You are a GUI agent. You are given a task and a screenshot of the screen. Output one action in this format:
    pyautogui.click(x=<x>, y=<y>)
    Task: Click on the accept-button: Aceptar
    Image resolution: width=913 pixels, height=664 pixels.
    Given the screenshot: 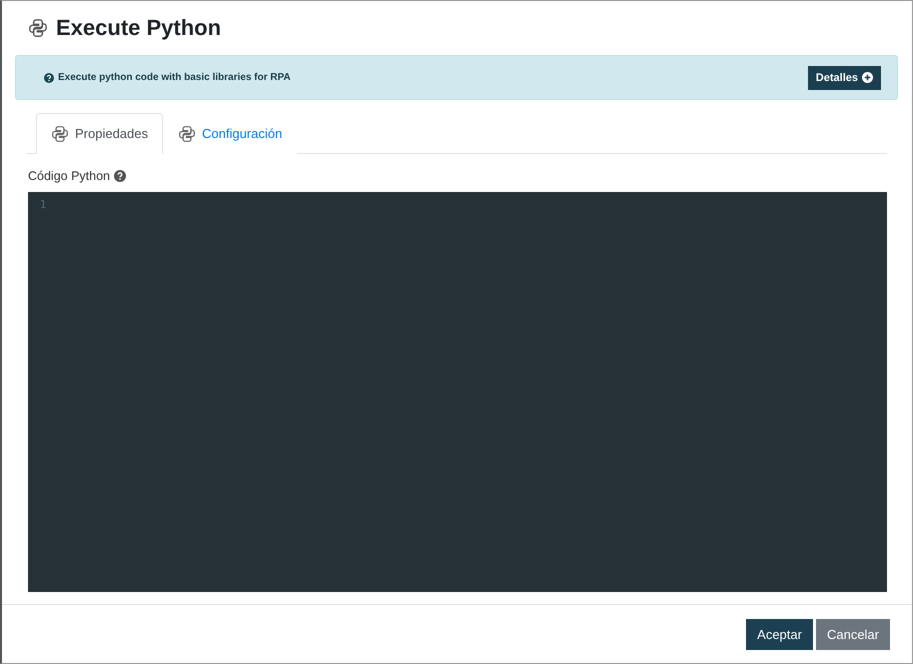 What is the action you would take?
    pyautogui.click(x=779, y=634)
    